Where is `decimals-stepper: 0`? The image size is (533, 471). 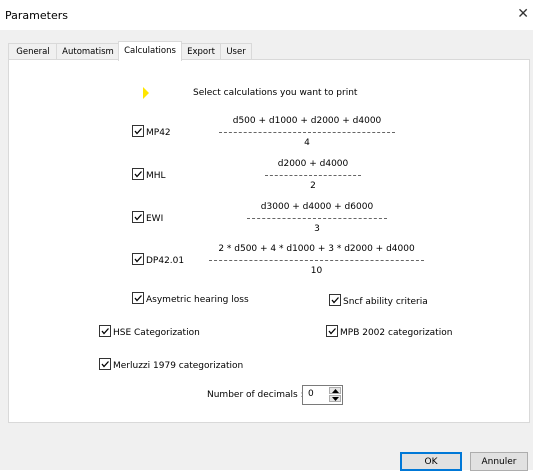 decimals-stepper: 0 is located at coordinates (322, 395).